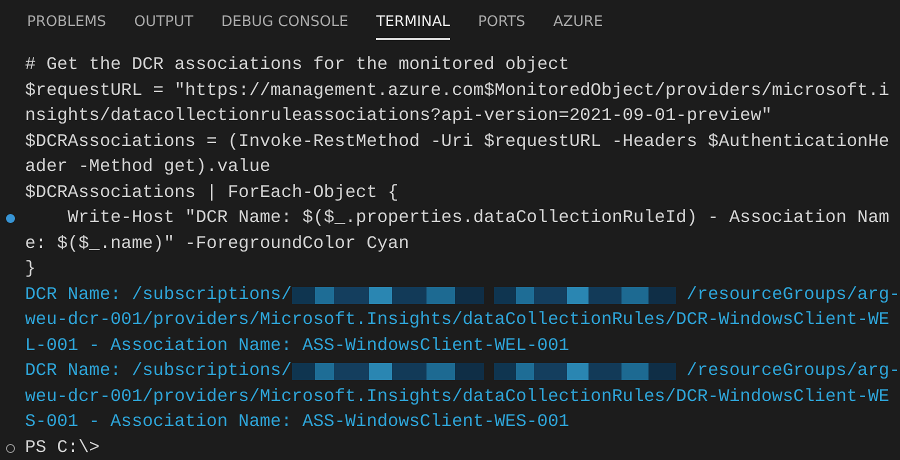 The image size is (900, 460). Describe the element at coordinates (62, 448) in the screenshot. I see `terminal-line: PS C:\>` at that location.